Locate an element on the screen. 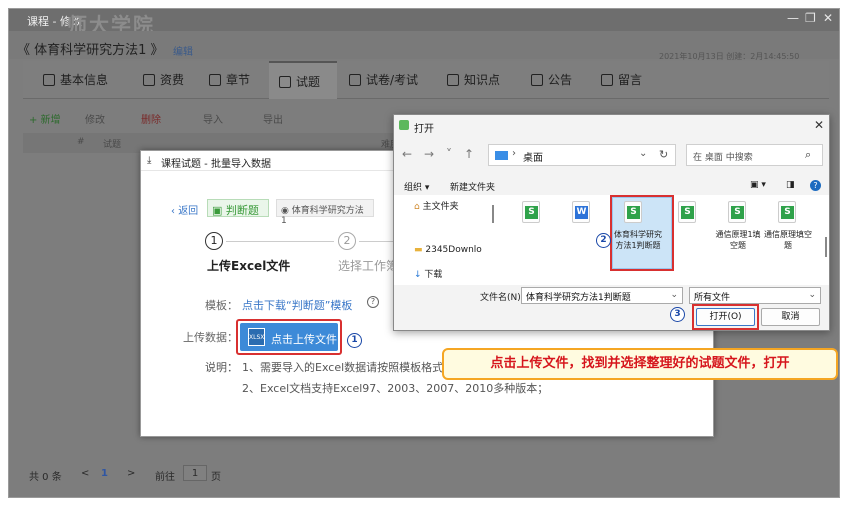 The height and width of the screenshot is (506, 850). tab-label: 基本信息 is located at coordinates (84, 80).